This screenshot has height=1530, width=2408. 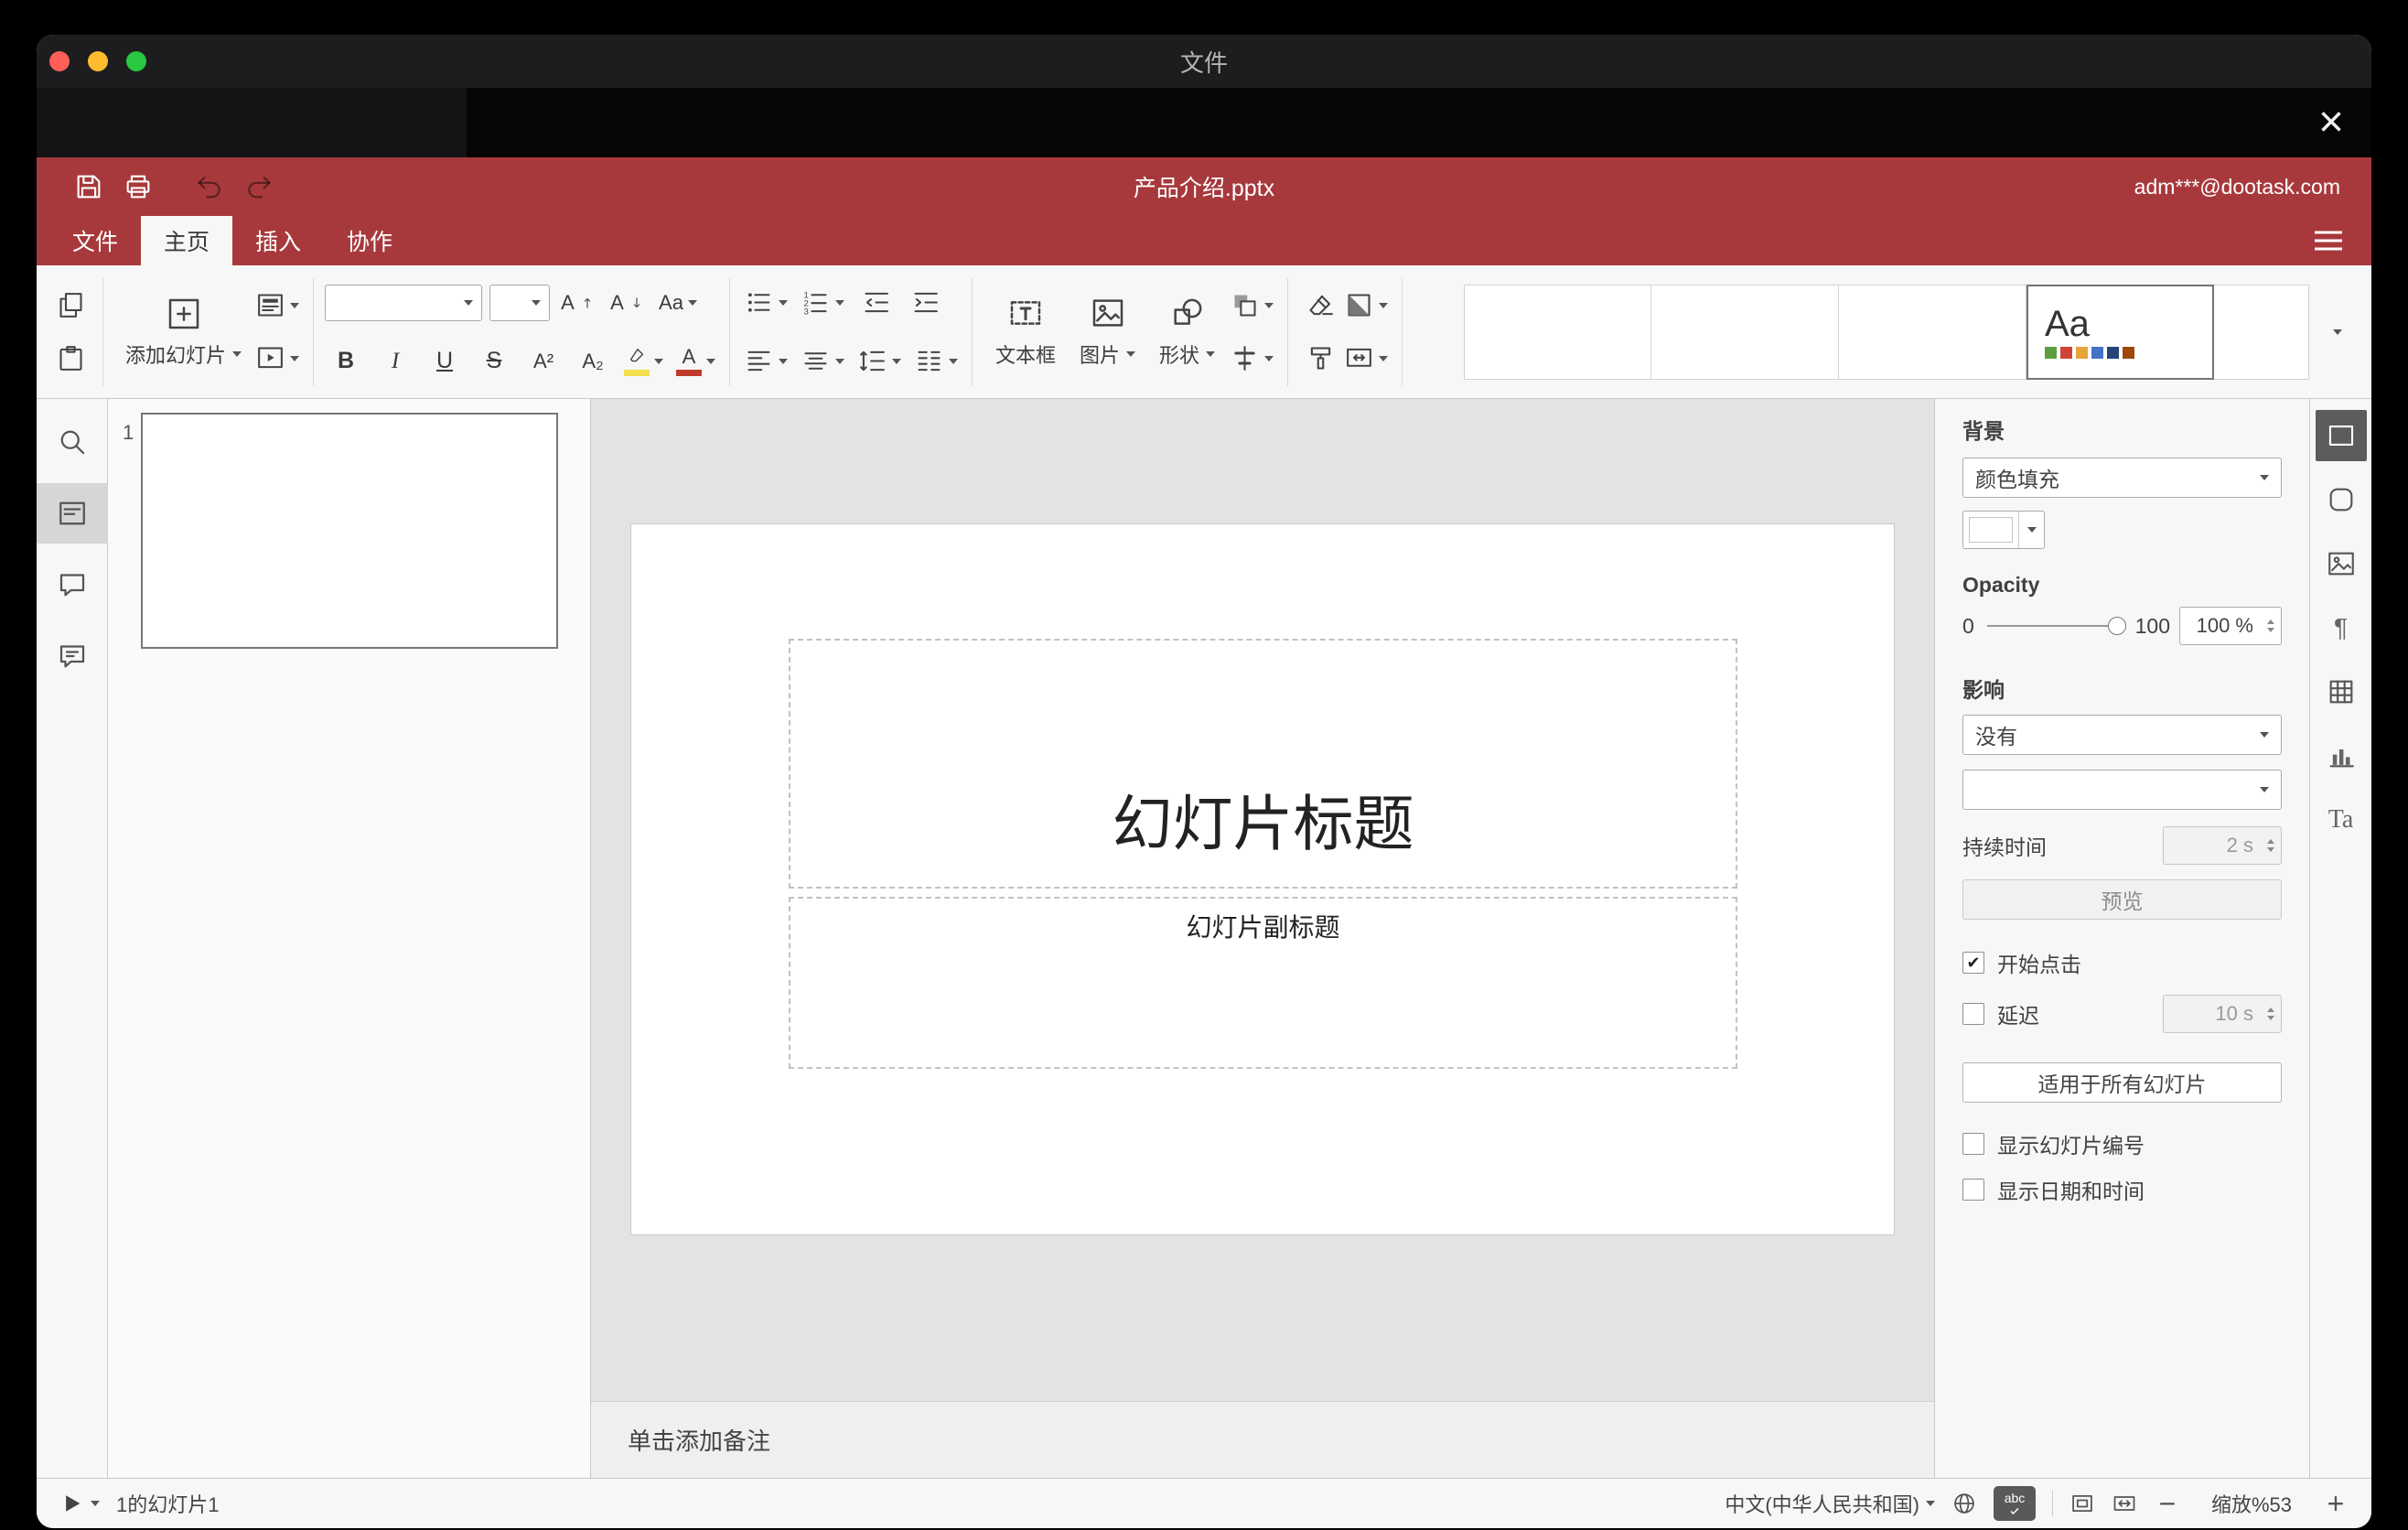 I want to click on color-scheme-button, so click(x=1366, y=305).